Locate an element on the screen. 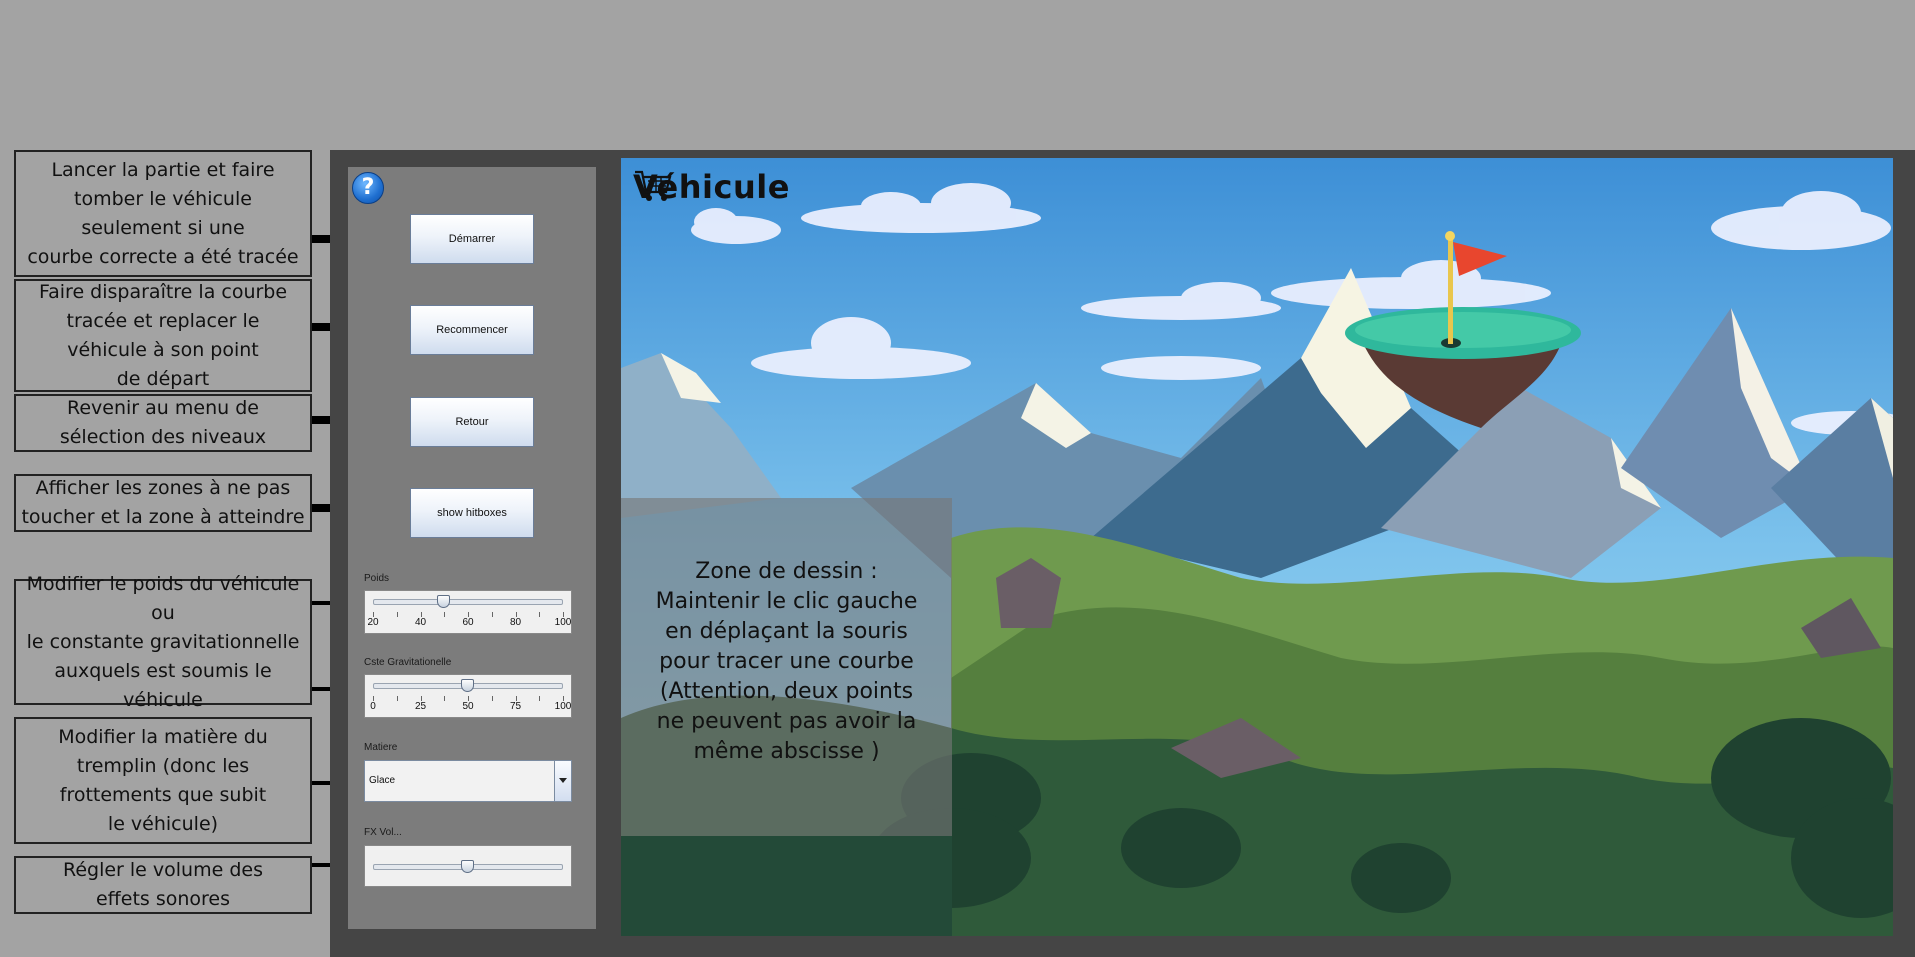 The width and height of the screenshot is (1915, 957). start-button: Démarrer is located at coordinates (472, 239).